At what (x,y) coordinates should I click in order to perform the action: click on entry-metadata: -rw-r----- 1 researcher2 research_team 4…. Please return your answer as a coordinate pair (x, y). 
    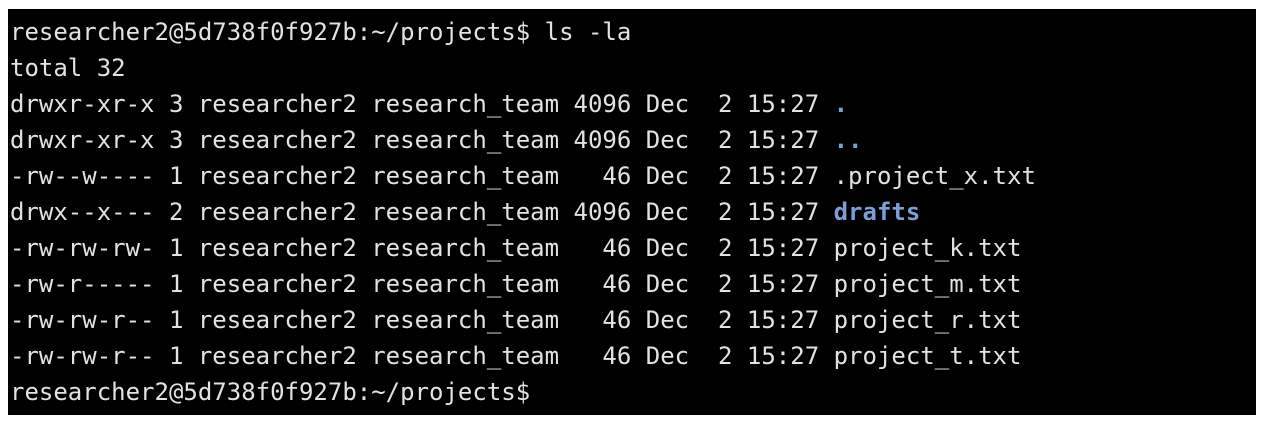
    Looking at the image, I should click on (422, 284).